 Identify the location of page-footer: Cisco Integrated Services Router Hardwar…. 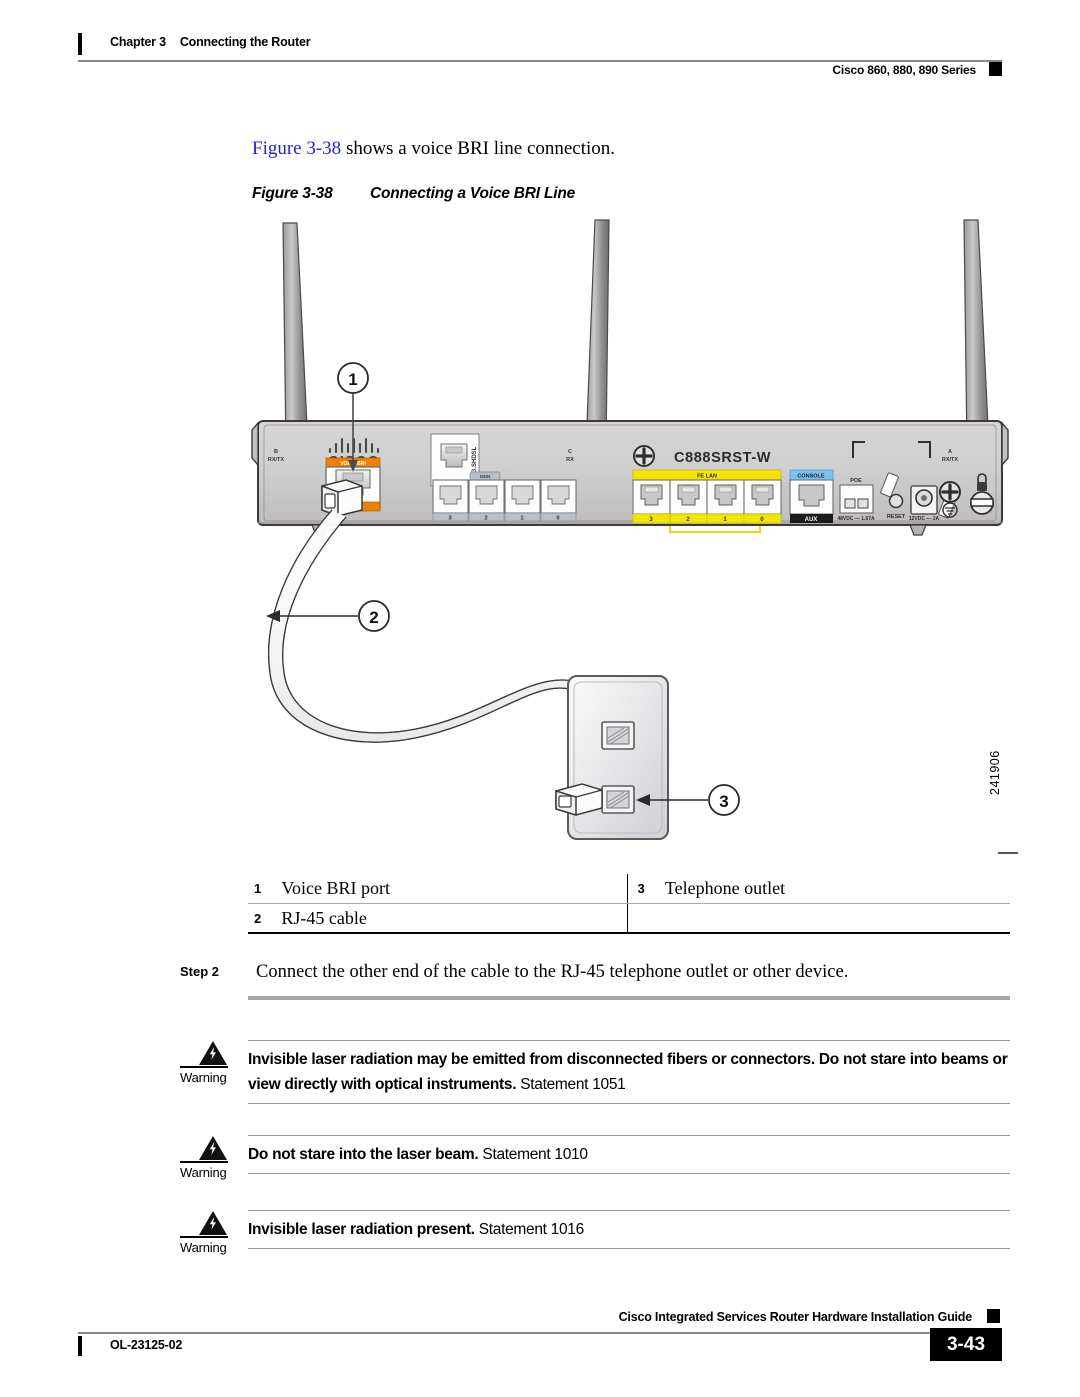
(540, 1339).